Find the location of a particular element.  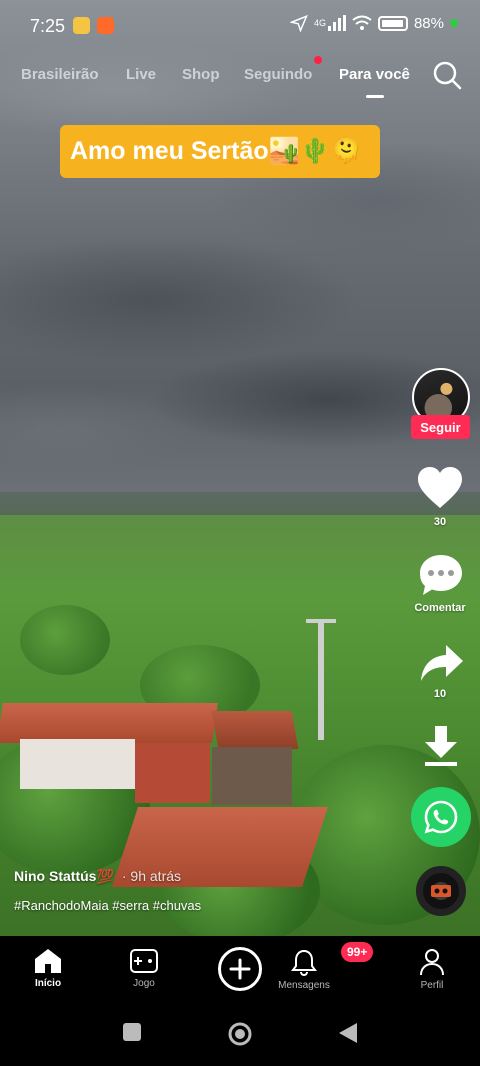

share-icon is located at coordinates (442, 663).